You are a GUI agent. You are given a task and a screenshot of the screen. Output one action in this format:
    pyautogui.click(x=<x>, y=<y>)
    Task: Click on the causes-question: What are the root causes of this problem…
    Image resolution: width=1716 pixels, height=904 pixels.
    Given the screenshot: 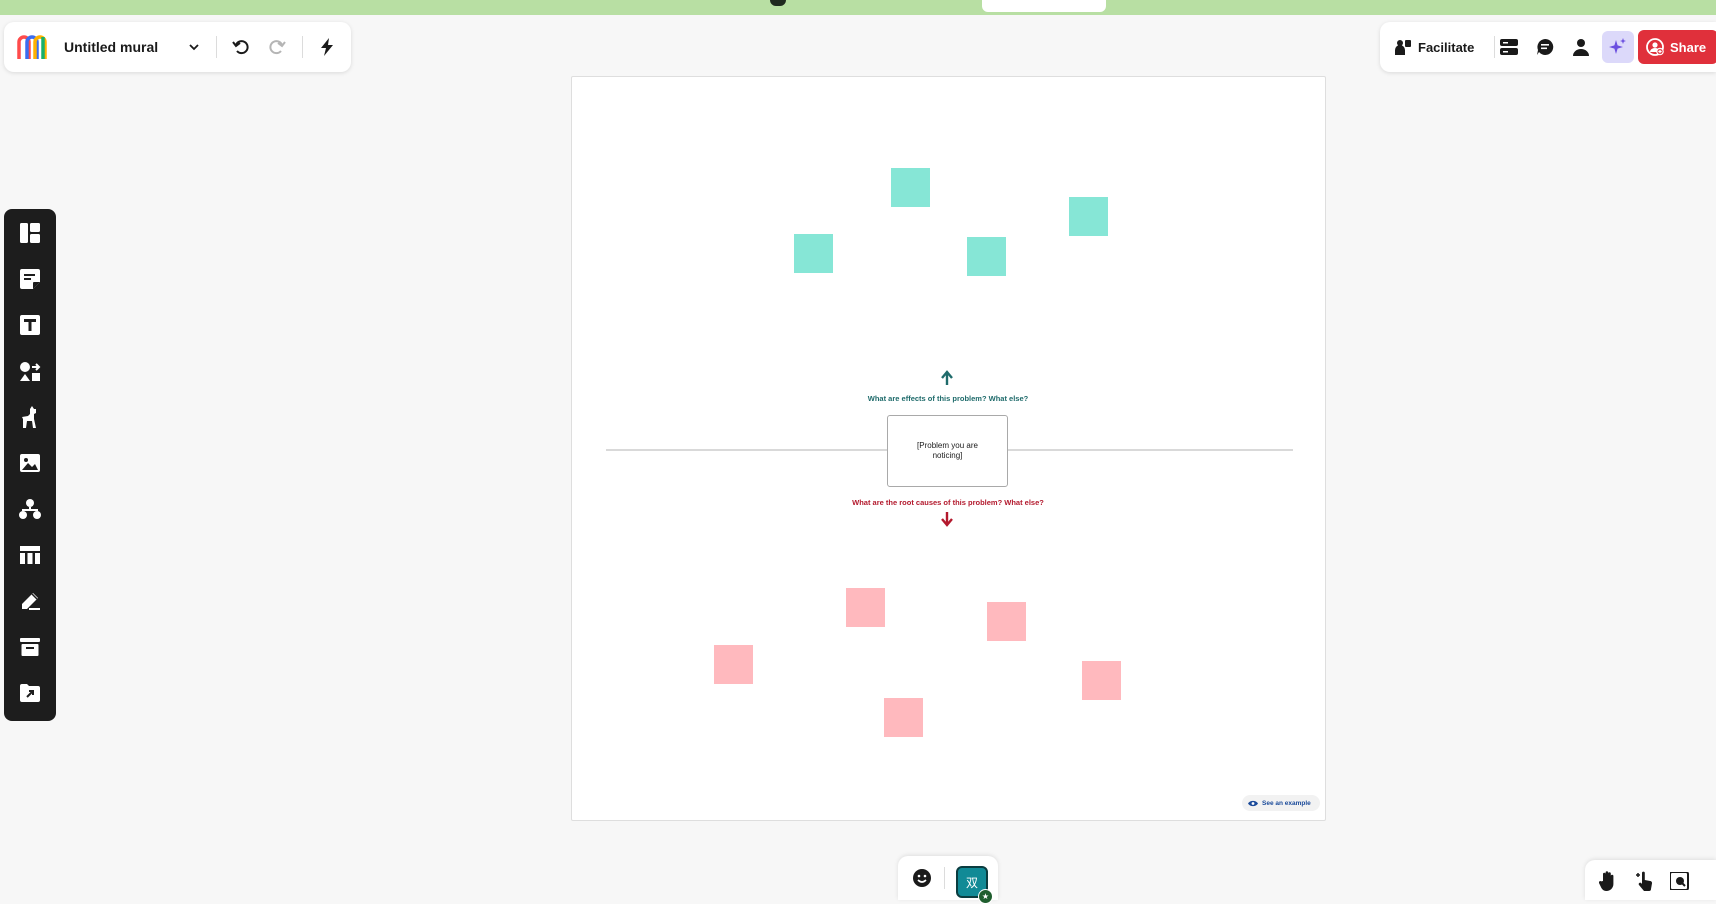 What is the action you would take?
    pyautogui.click(x=948, y=502)
    